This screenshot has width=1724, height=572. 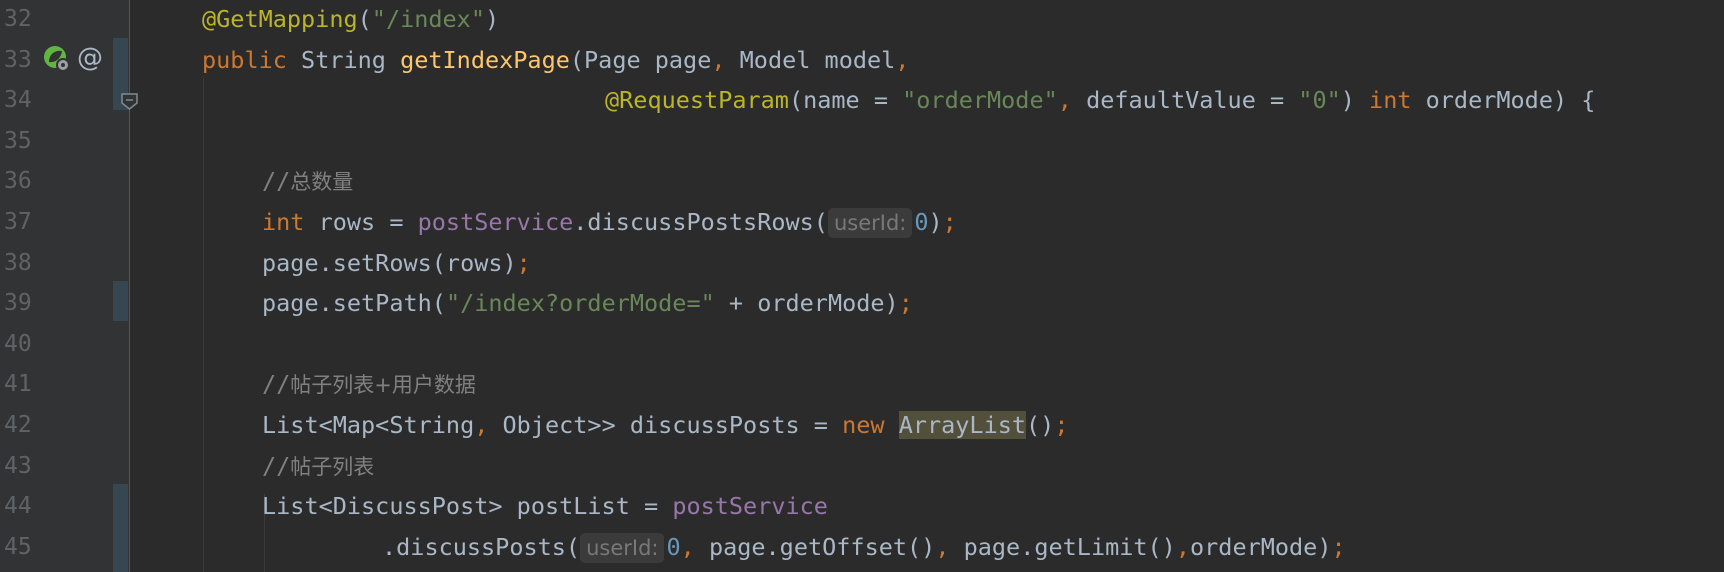 I want to click on line-number: 33, so click(x=24, y=60).